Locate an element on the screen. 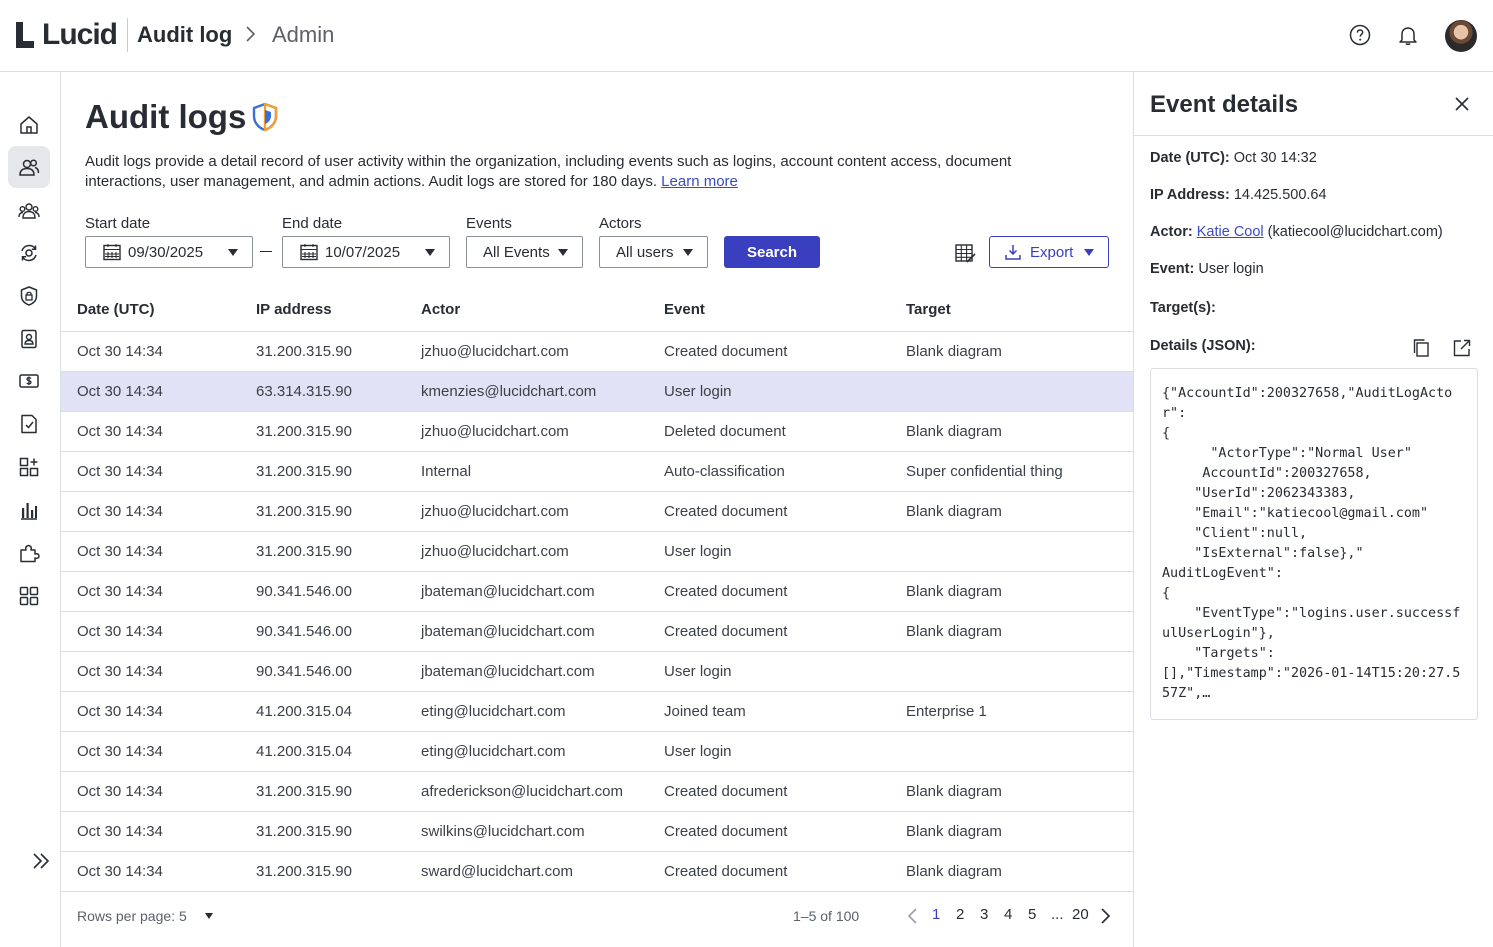 The height and width of the screenshot is (947, 1493). next-page-icon is located at coordinates (1105, 916).